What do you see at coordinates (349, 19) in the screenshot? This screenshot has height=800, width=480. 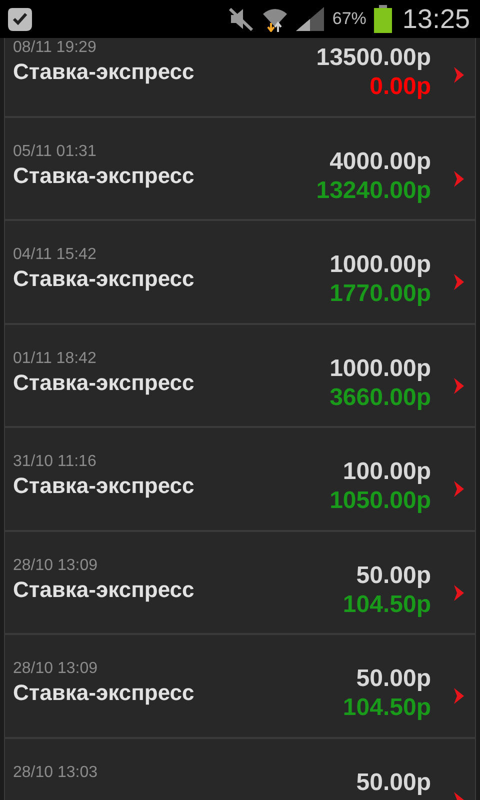 I see `battery-percentage: 67%` at bounding box center [349, 19].